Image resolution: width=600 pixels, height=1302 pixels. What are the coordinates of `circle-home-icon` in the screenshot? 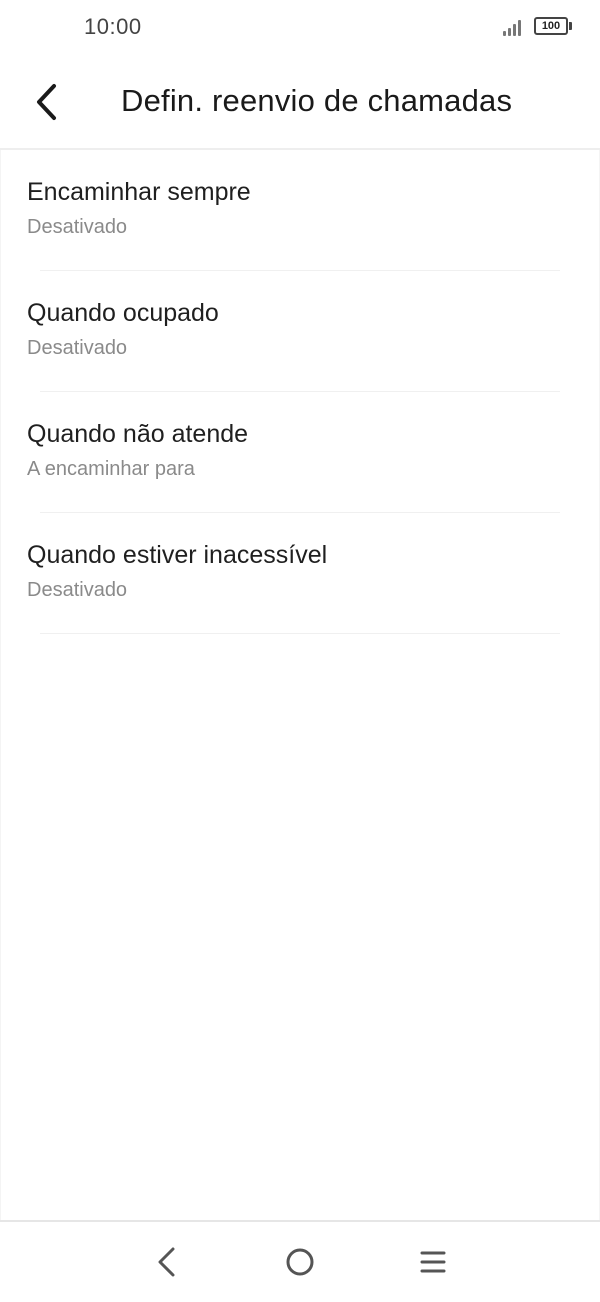 It's located at (300, 1262).